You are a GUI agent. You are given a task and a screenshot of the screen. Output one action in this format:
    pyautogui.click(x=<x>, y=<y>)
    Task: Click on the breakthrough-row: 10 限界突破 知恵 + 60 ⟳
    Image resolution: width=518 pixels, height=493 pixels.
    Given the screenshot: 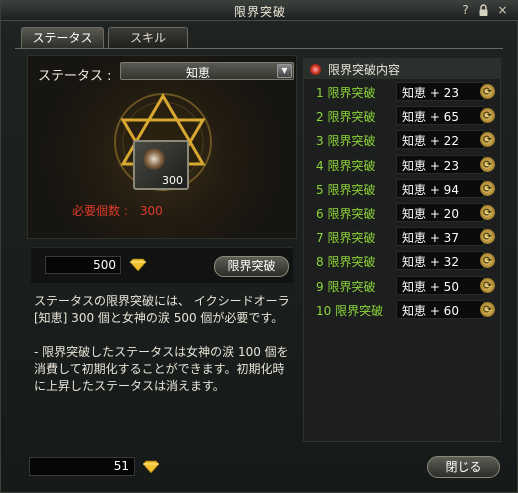 What is the action you would take?
    pyautogui.click(x=402, y=310)
    